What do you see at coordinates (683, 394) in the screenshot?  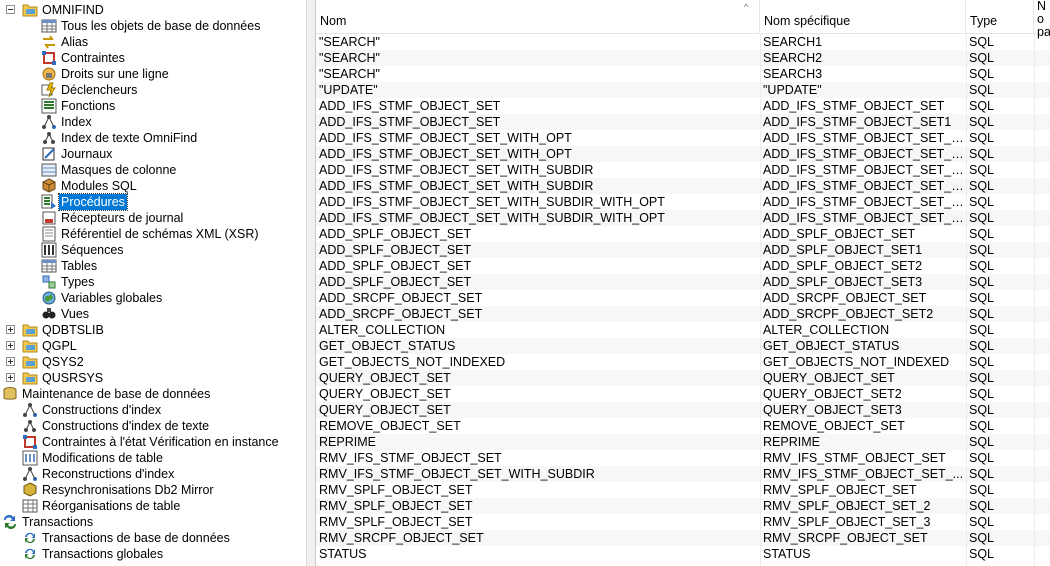 I see `table-row: QUERY_OBJECT_SET QUERY_OBJECT_SET2 SQL` at bounding box center [683, 394].